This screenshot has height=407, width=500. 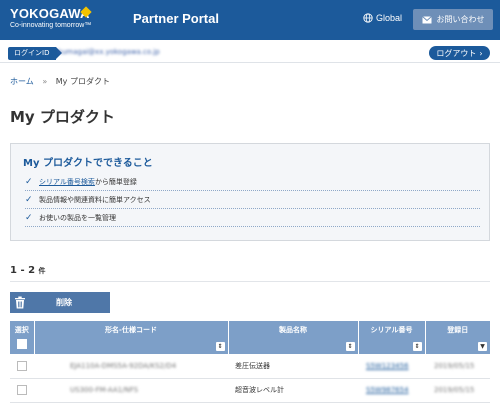 I want to click on page-title: My プロダクト, so click(x=62, y=117).